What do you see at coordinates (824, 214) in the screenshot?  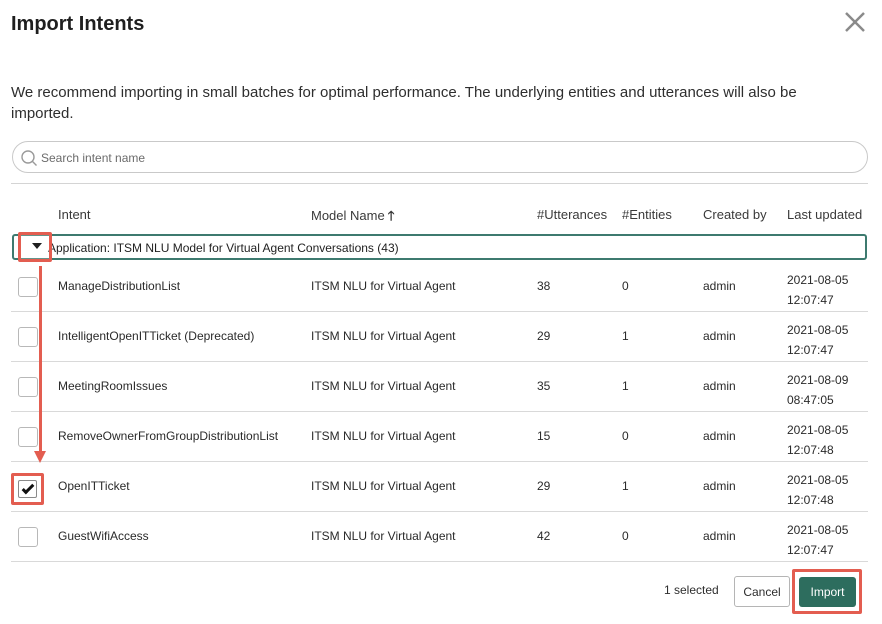 I see `column-header-last-updated: Last updated` at bounding box center [824, 214].